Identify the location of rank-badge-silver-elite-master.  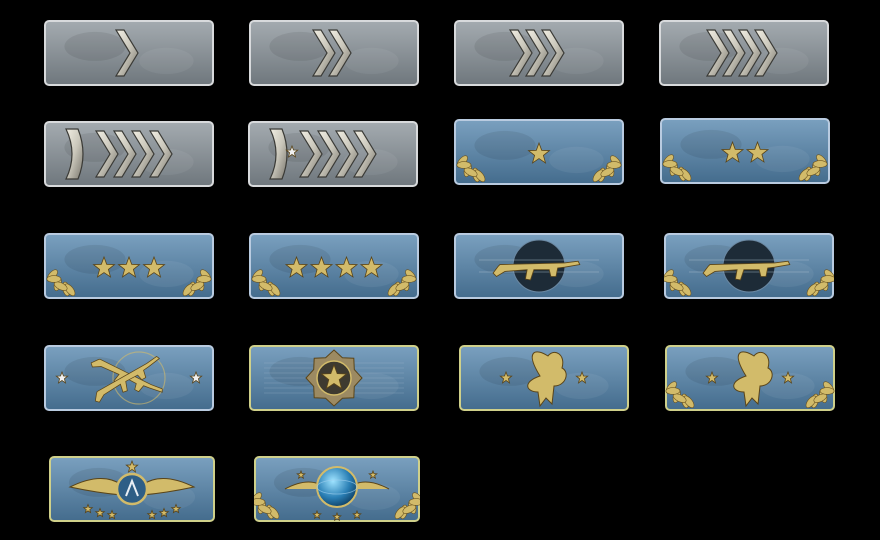
(333, 154).